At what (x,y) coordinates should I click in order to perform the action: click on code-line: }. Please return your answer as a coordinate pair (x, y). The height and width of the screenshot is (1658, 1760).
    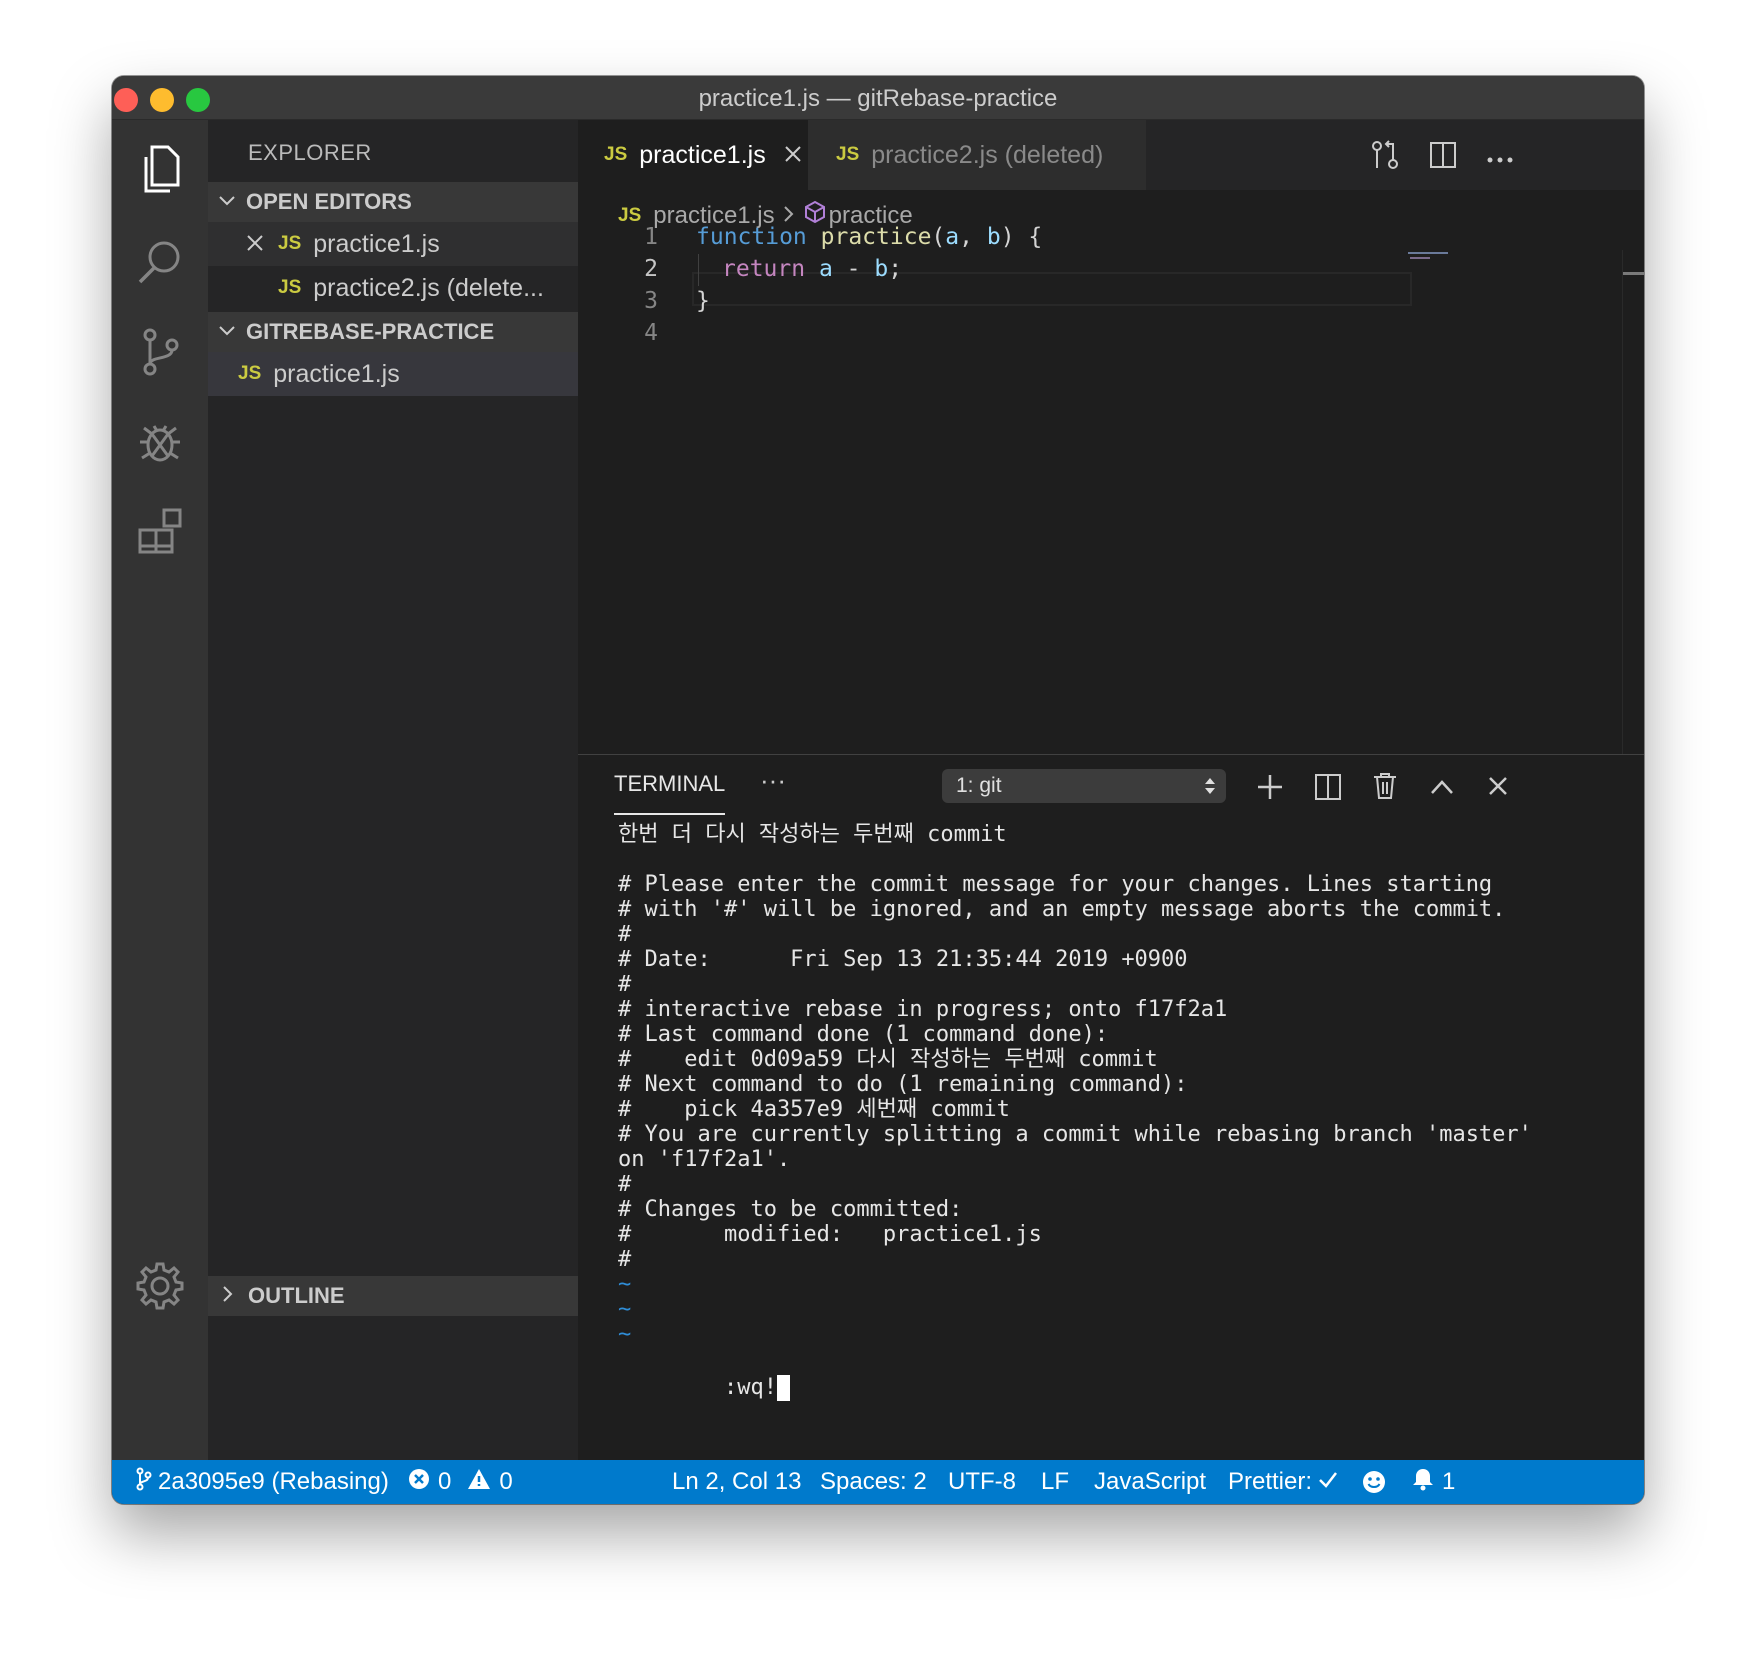
    Looking at the image, I should click on (703, 301).